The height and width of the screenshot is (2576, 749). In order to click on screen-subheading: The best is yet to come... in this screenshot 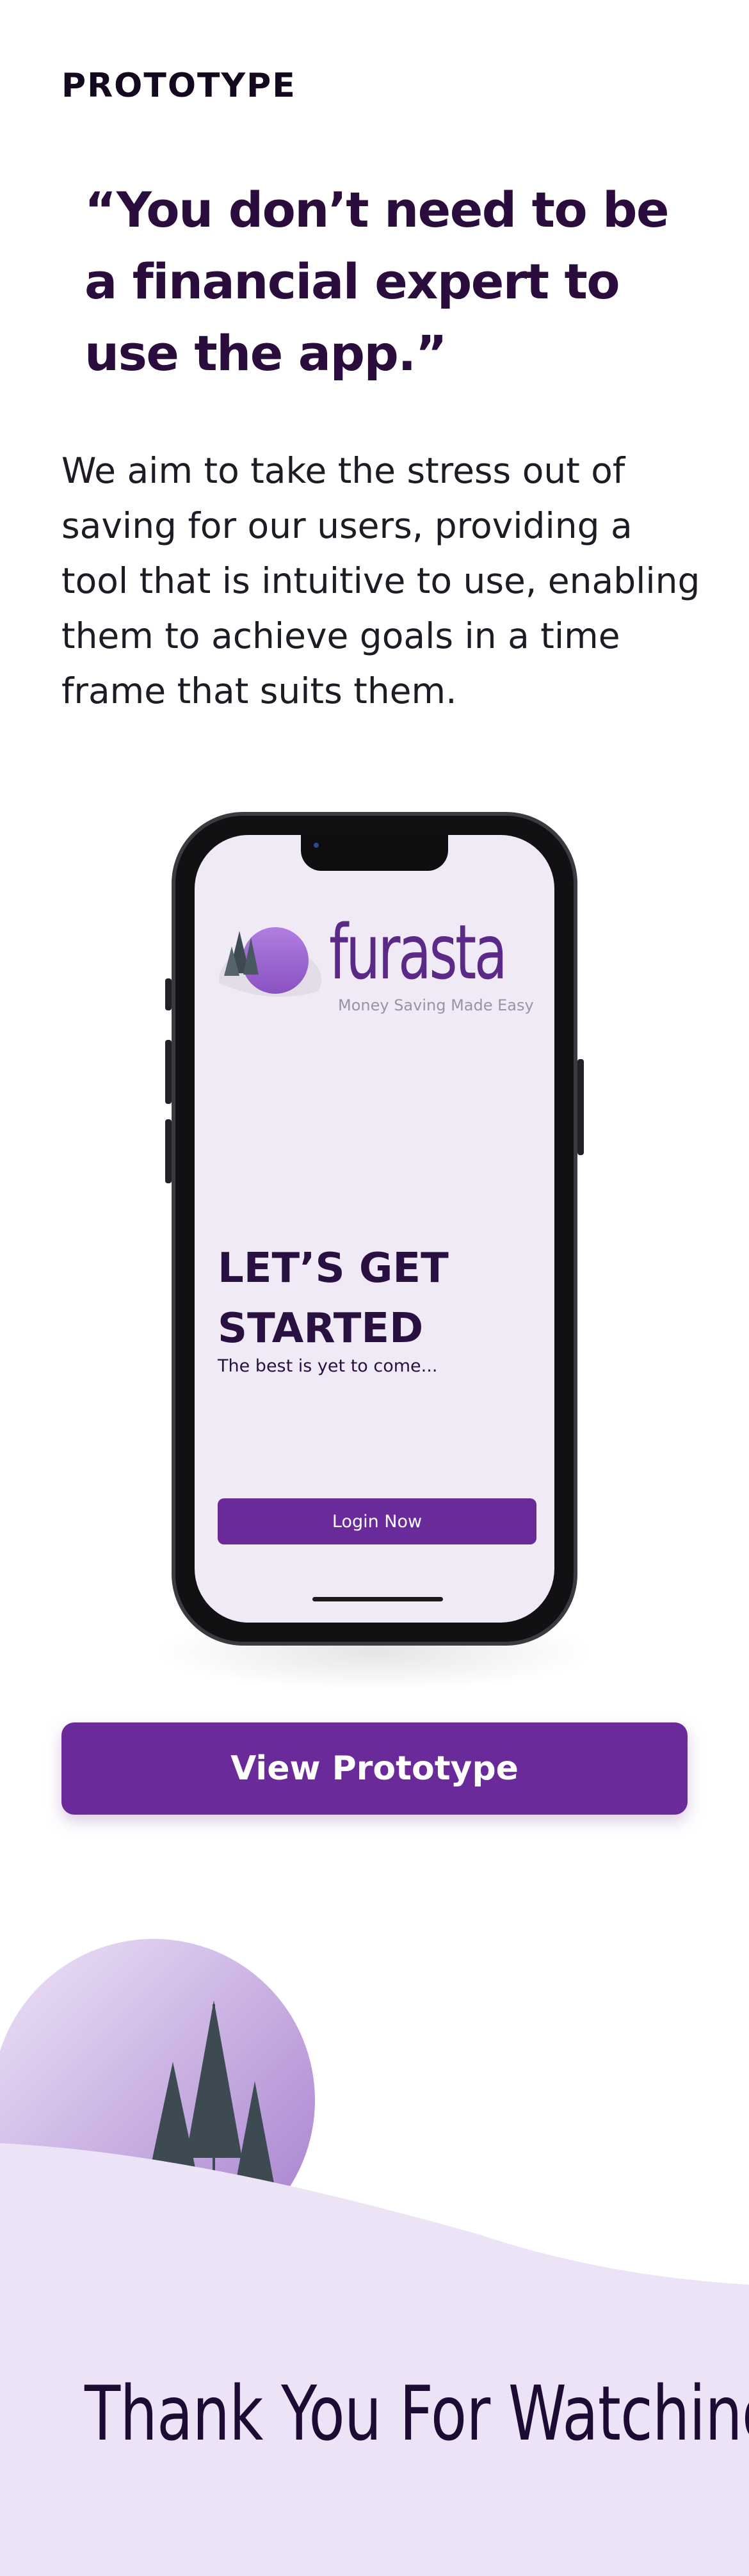, I will do `click(328, 1366)`.